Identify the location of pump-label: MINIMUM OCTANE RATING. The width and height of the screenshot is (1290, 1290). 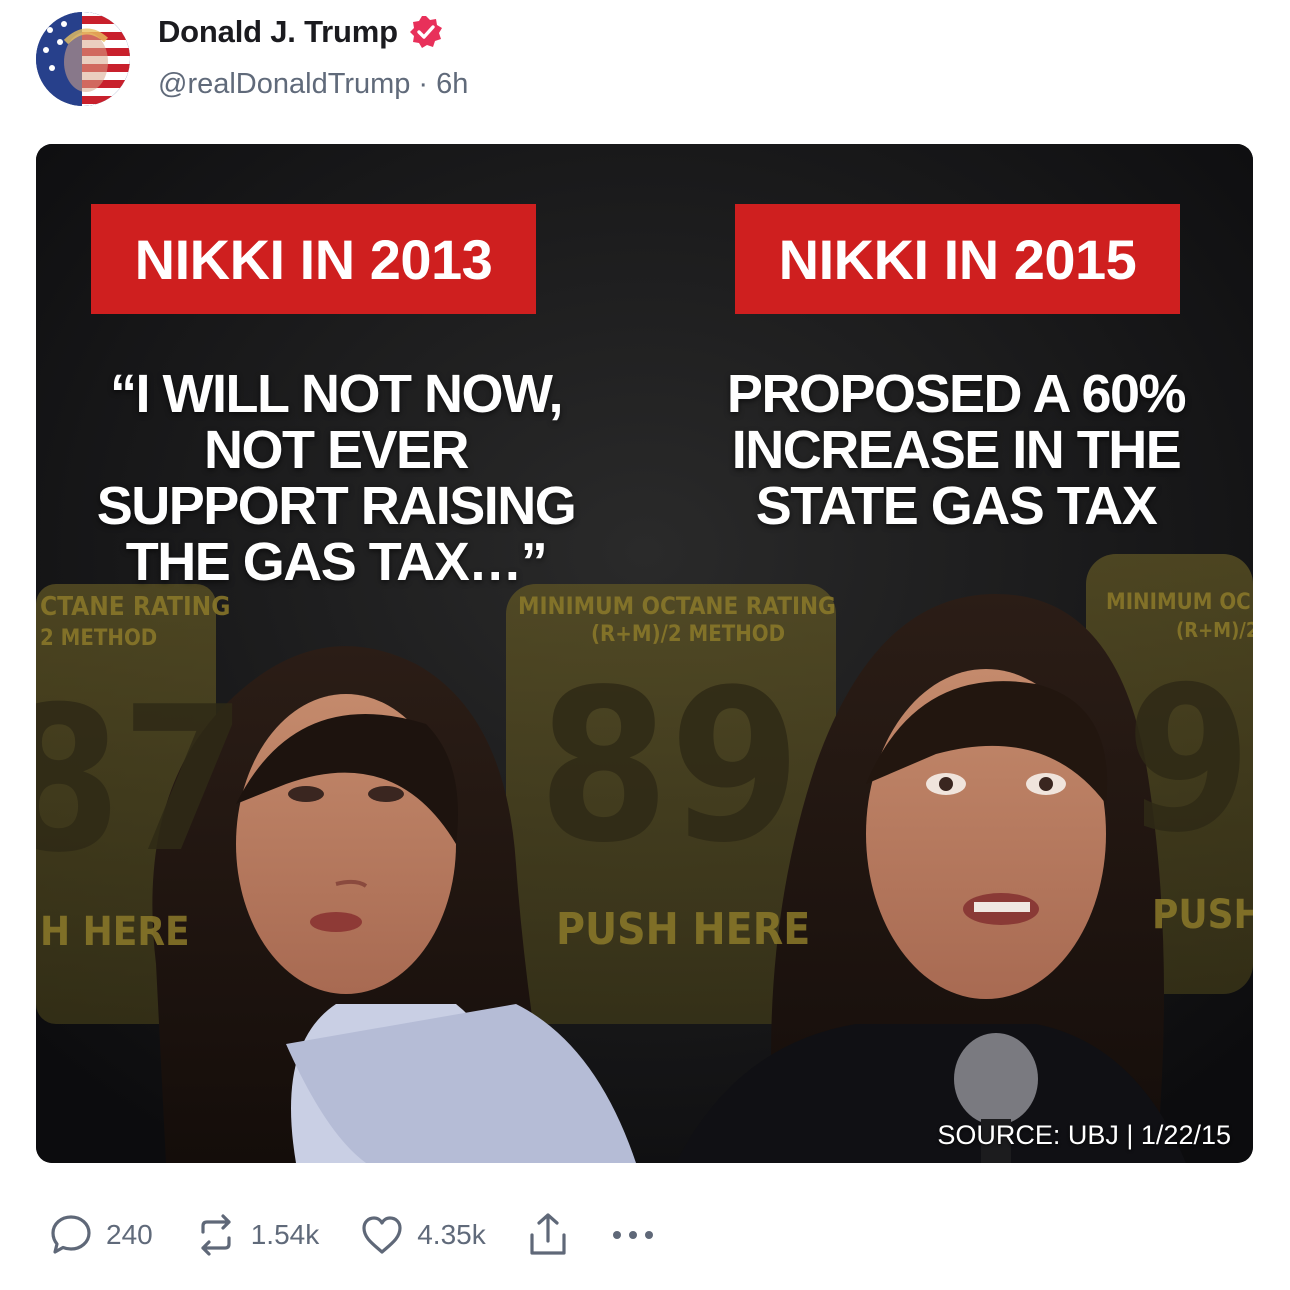
(677, 606).